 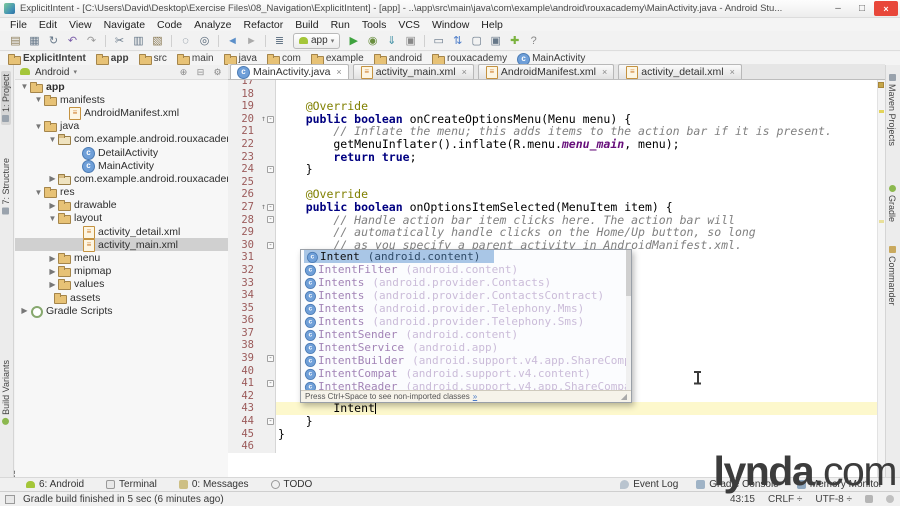 What do you see at coordinates (121, 232) in the screenshot?
I see `tree-item-activity-detail-xml: activity_detail.xml` at bounding box center [121, 232].